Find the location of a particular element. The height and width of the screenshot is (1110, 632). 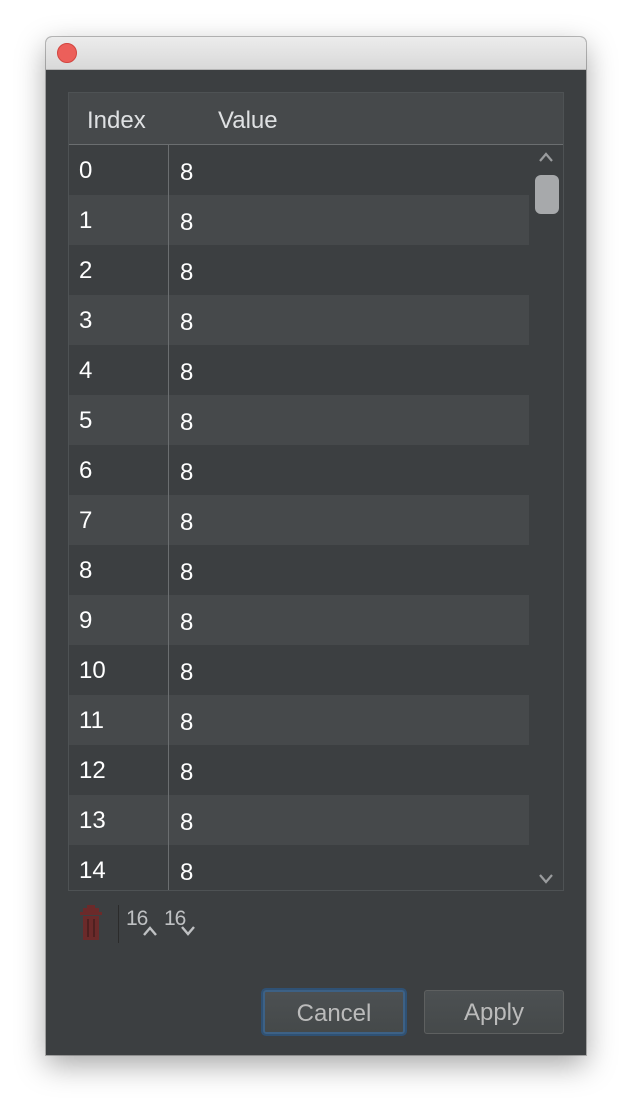

trash-icon is located at coordinates (91, 922).